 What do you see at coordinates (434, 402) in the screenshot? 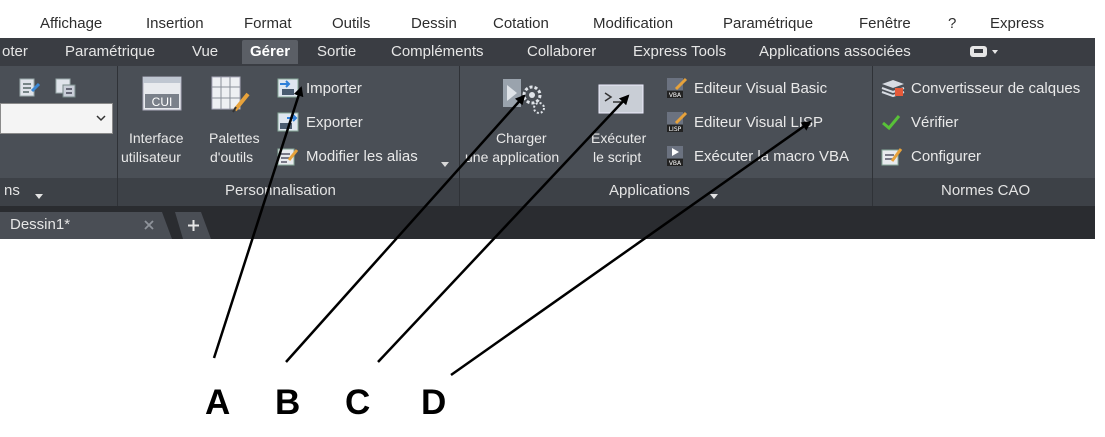
I see `annotation-label-d: D` at bounding box center [434, 402].